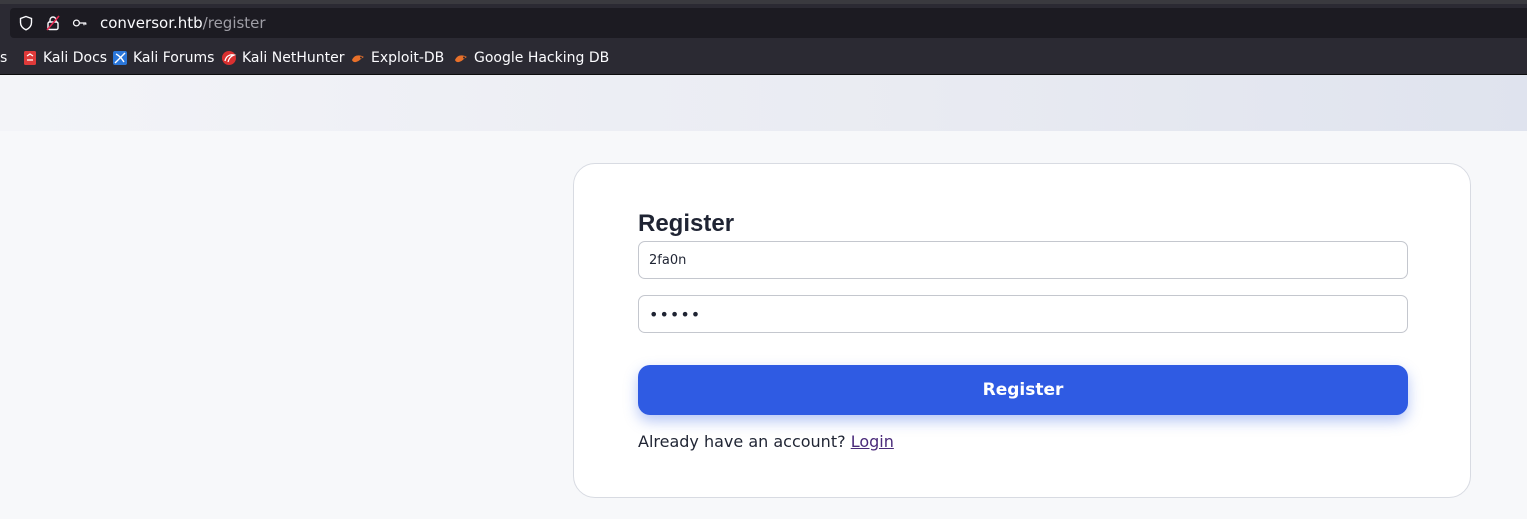 The width and height of the screenshot is (1527, 519). I want to click on login-prompt: Already have an account? Login, so click(766, 441).